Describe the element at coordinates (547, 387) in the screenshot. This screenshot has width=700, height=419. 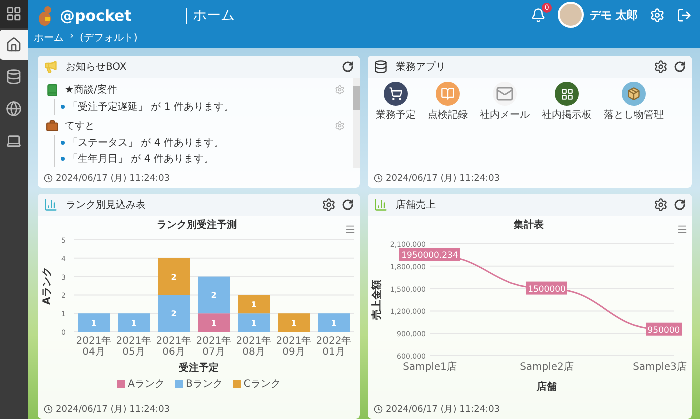
I see `axis-title: 店舗` at that location.